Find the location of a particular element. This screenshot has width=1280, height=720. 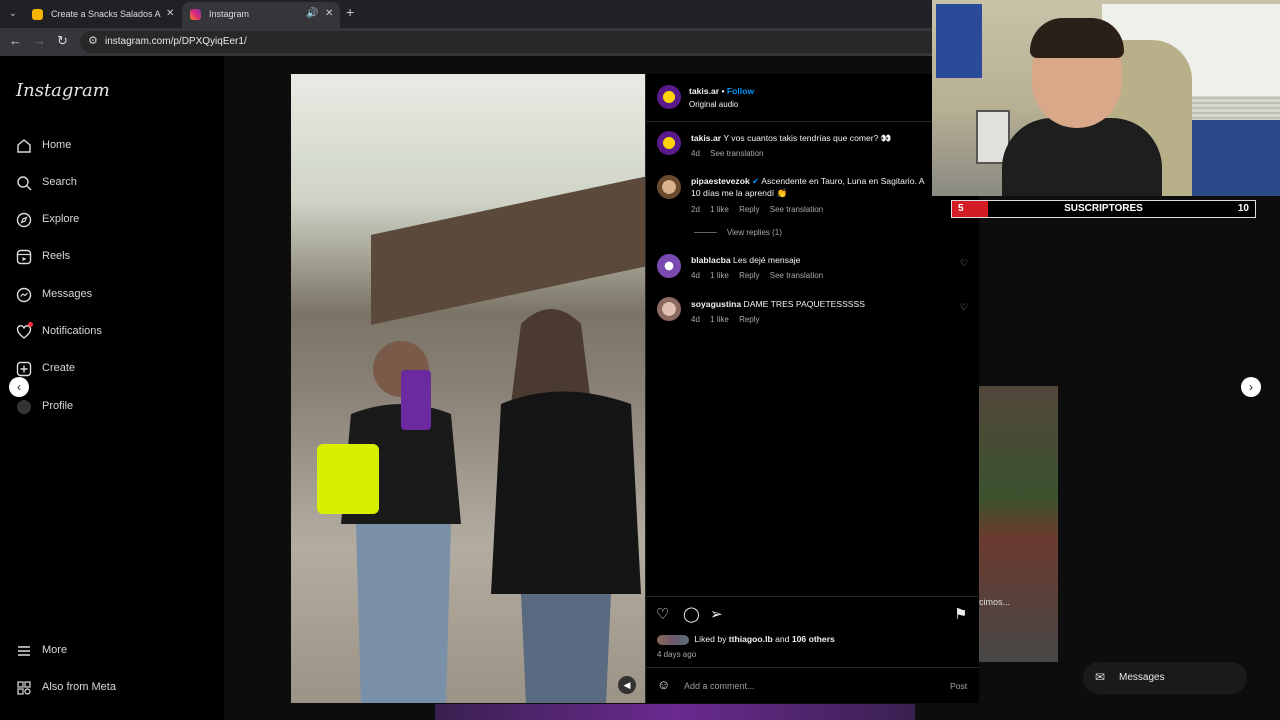

sidebar-item-label: Create is located at coordinates (59, 368).